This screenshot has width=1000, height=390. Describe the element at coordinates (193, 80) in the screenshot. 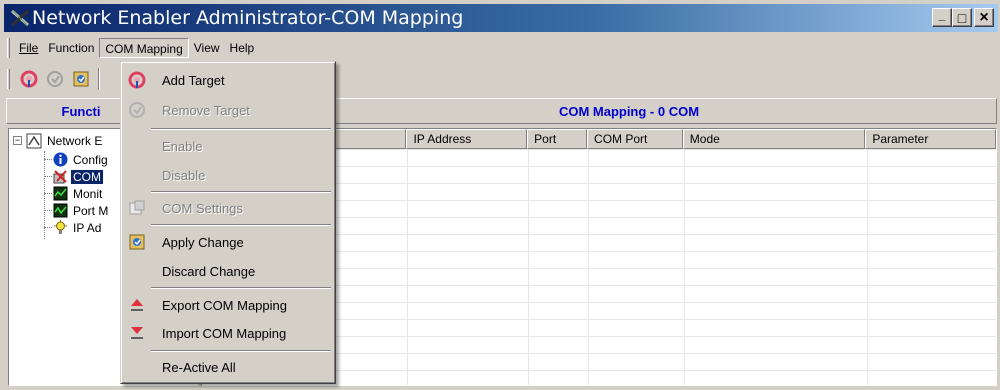

I see `menu-item-label: Add Target` at that location.